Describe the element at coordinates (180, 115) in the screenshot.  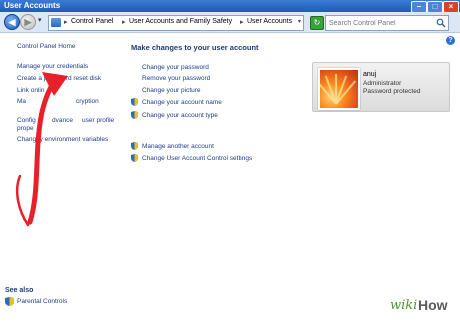
I see `change-account-type-link: Change your account type` at that location.